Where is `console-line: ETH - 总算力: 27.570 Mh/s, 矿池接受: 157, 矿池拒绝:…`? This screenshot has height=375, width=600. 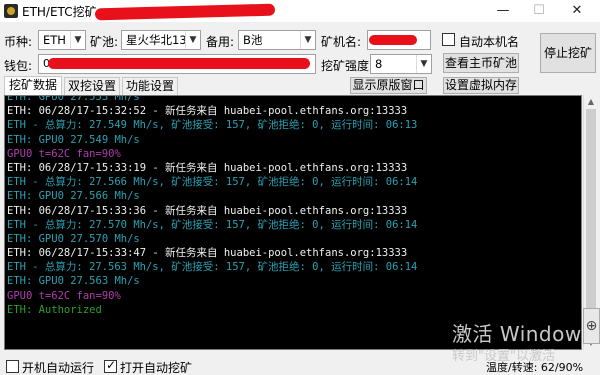
console-line: ETH - 总算力: 27.570 Mh/s, 矿池接受: 157, 矿池拒绝:… is located at coordinates (212, 224).